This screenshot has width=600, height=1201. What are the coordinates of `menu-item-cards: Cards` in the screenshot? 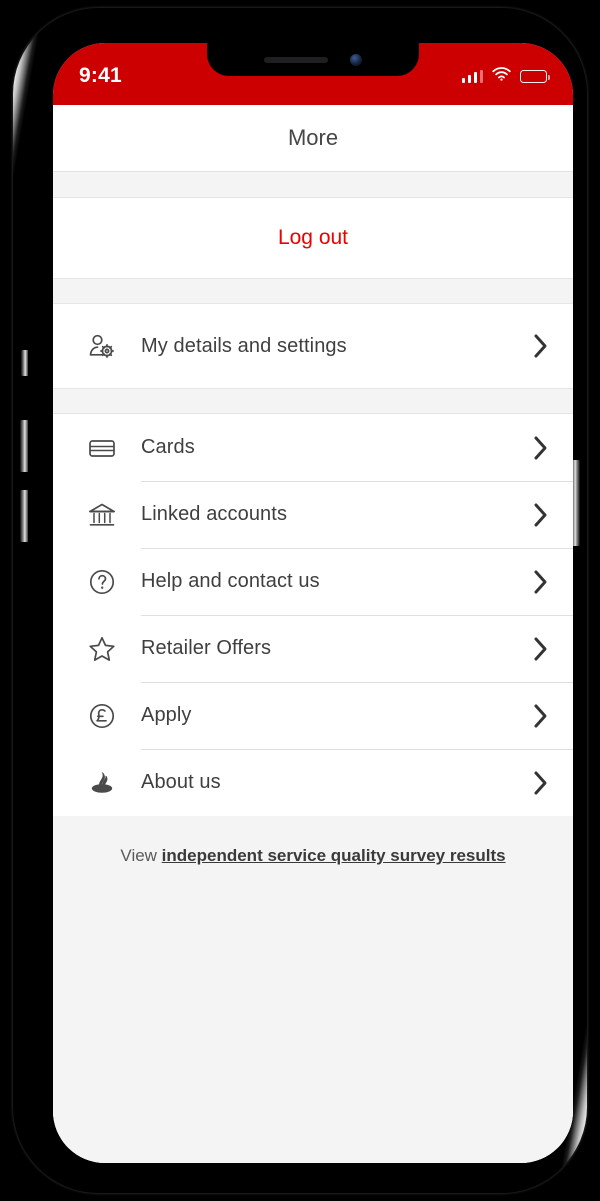 It's located at (313, 447).